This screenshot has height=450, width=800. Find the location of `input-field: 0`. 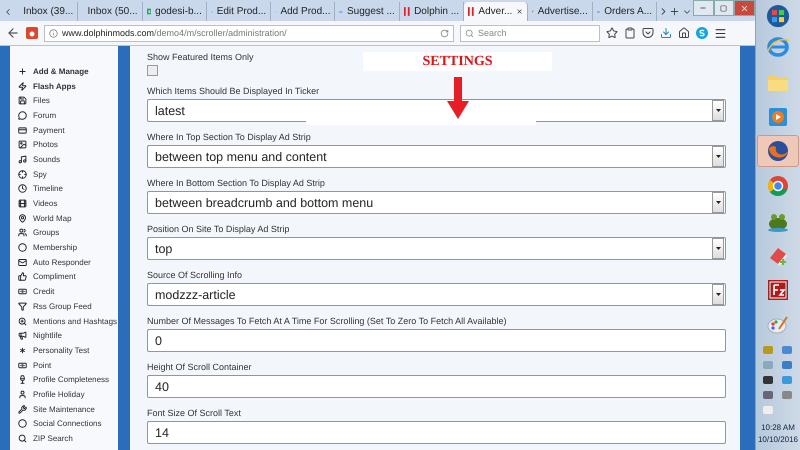

input-field: 0 is located at coordinates (436, 340).